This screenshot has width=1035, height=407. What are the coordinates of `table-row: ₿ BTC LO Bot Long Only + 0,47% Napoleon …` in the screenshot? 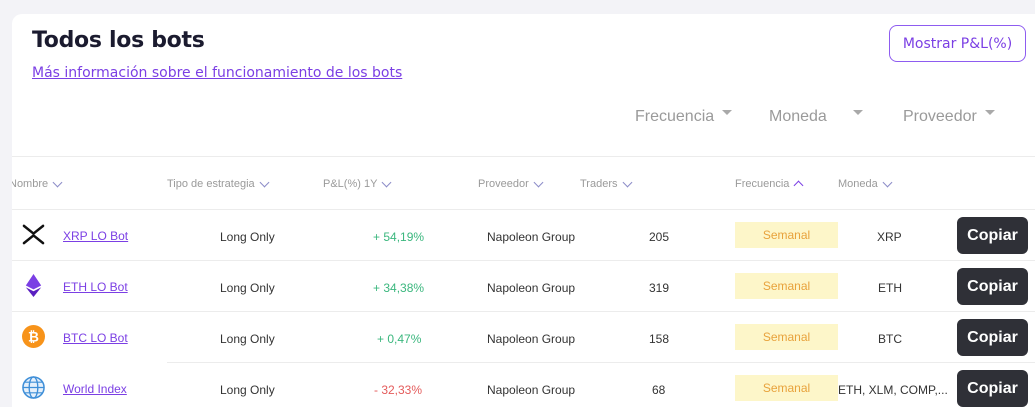 It's located at (523, 337).